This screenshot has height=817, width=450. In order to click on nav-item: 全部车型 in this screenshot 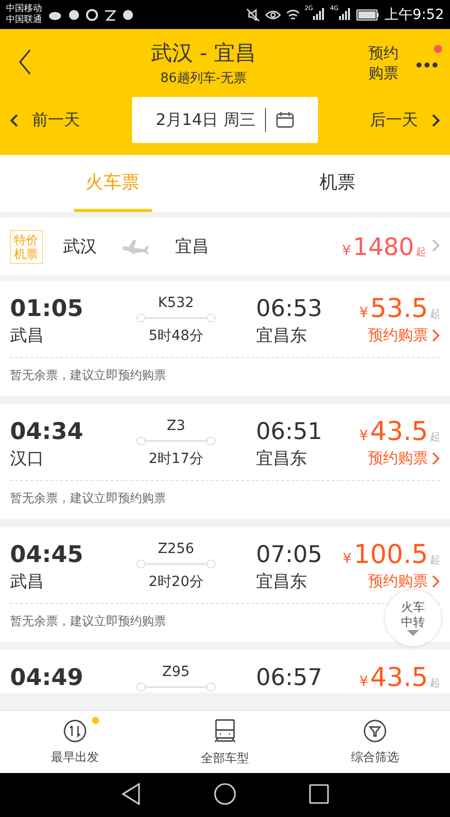, I will do `click(225, 742)`.